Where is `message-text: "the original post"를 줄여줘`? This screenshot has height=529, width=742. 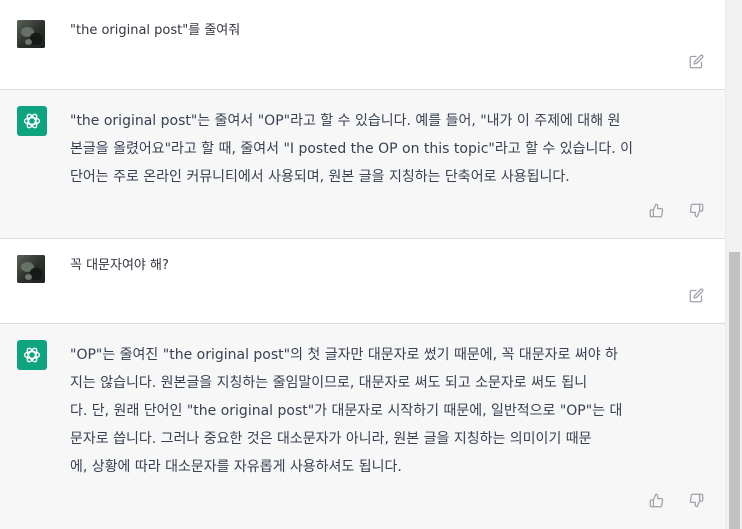 message-text: "the original post"를 줄여줘 is located at coordinates (155, 30).